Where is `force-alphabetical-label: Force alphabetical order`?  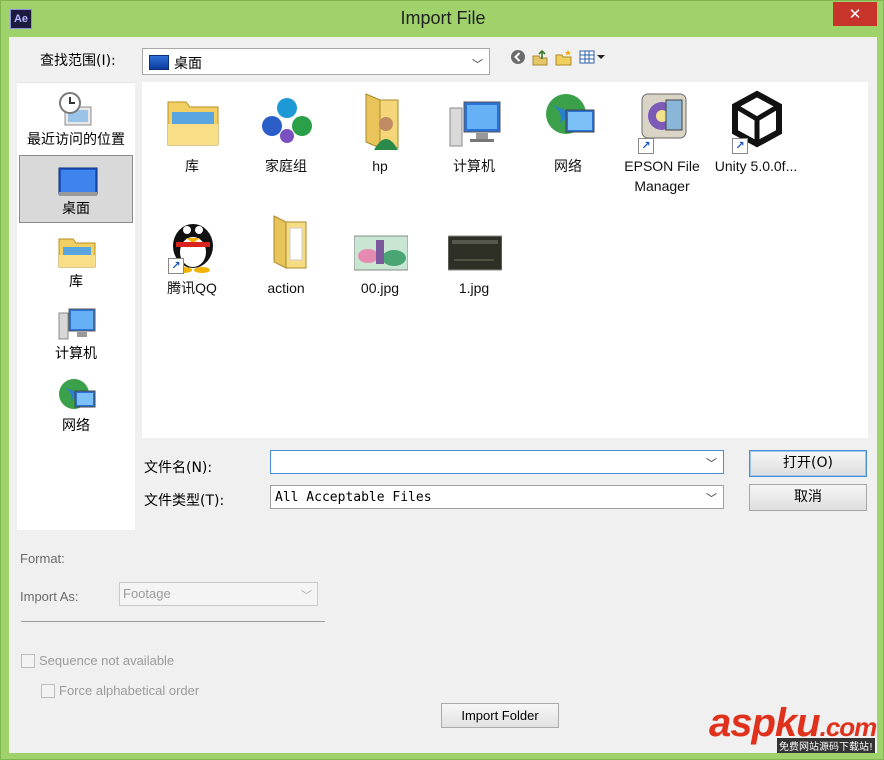
force-alphabetical-label: Force alphabetical order is located at coordinates (129, 690).